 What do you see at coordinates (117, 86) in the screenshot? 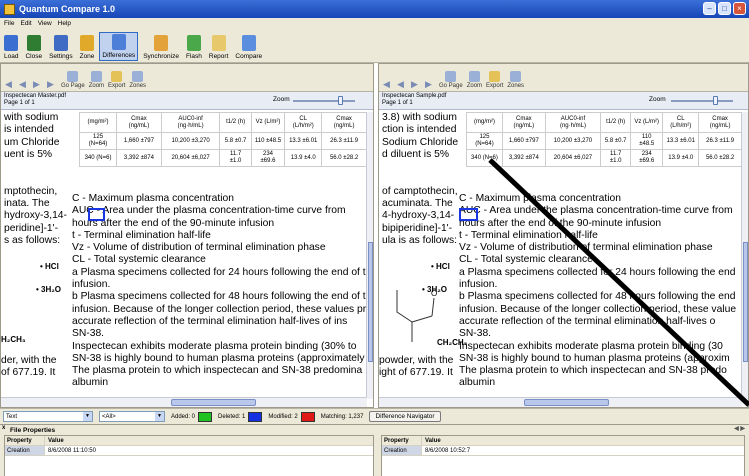
I see `export-label: Export` at bounding box center [117, 86].